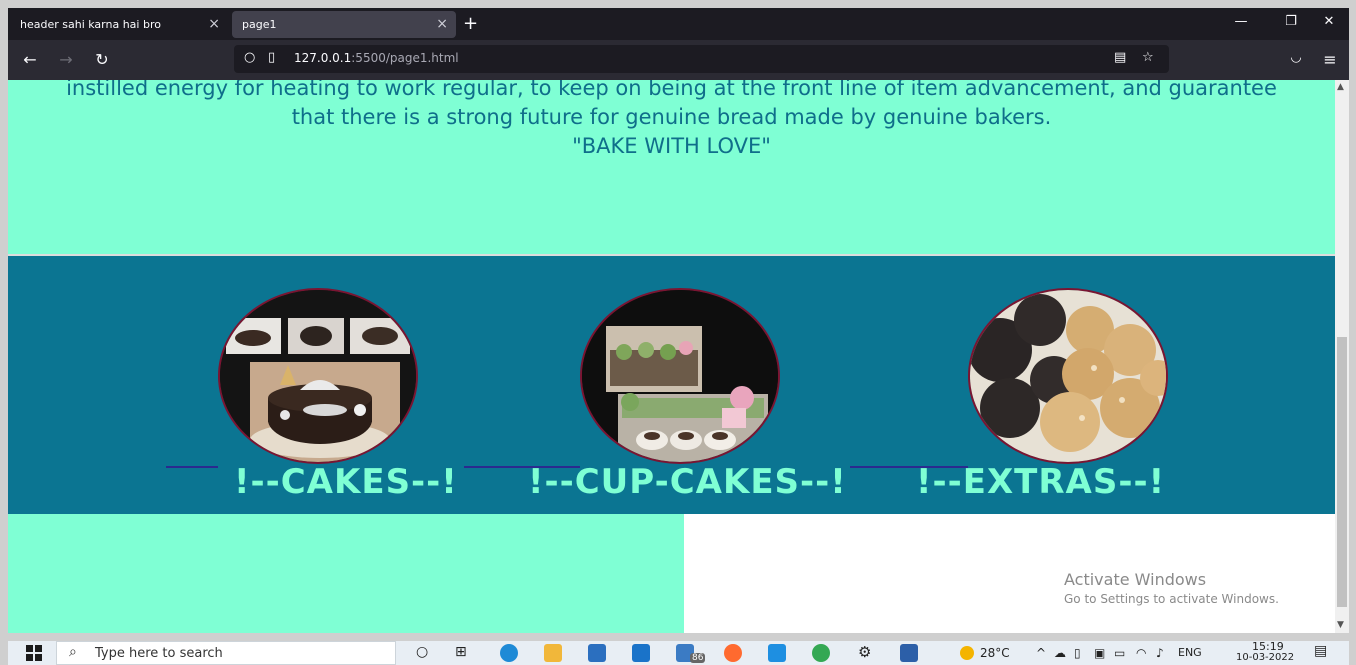 This screenshot has width=1356, height=665. I want to click on store-icon, so click(597, 653).